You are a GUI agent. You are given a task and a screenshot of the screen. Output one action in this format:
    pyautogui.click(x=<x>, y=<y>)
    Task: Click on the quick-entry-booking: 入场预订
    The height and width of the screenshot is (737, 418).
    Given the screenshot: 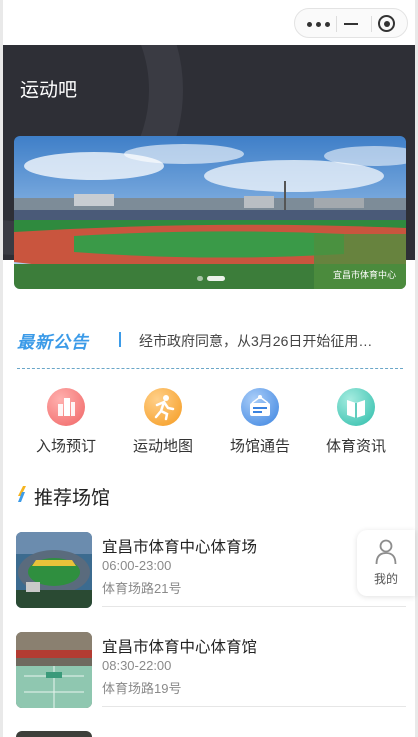 What is the action you would take?
    pyautogui.click(x=66, y=422)
    